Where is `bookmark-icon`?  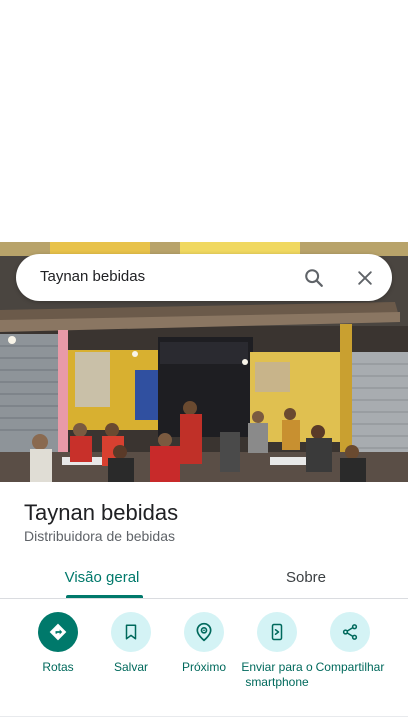
bookmark-icon is located at coordinates (131, 632).